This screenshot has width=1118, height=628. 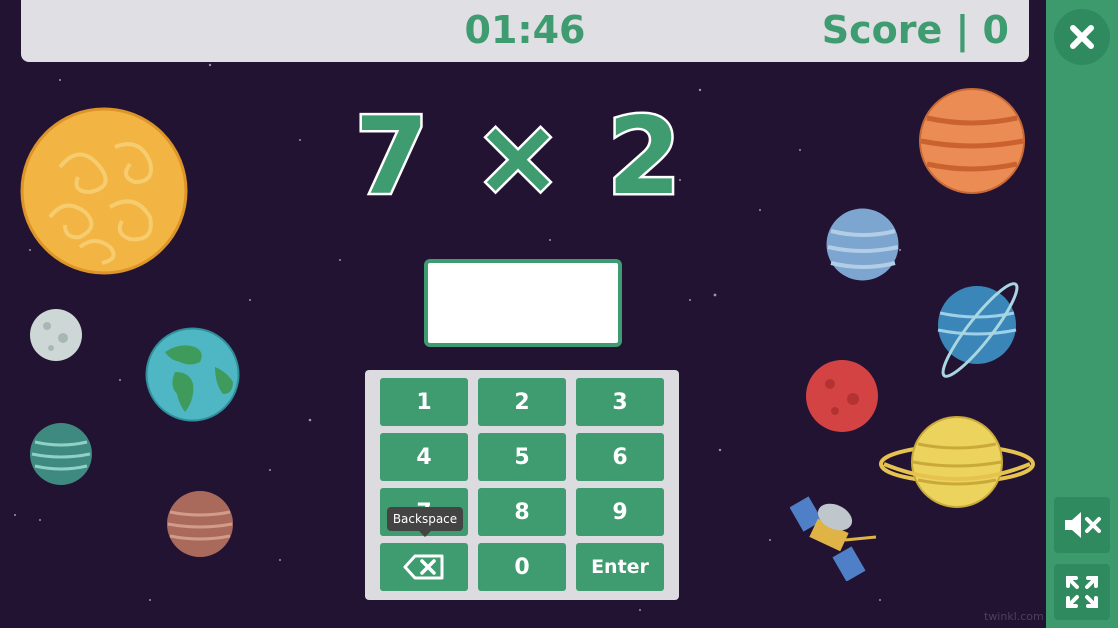 I want to click on question-text: 7 × 2, so click(x=519, y=157).